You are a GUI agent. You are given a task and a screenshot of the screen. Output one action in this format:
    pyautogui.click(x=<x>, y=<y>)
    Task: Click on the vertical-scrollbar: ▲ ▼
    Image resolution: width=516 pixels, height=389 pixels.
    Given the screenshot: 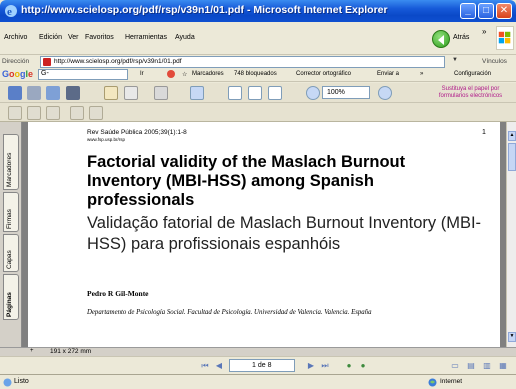 What is the action you would take?
    pyautogui.click(x=511, y=234)
    